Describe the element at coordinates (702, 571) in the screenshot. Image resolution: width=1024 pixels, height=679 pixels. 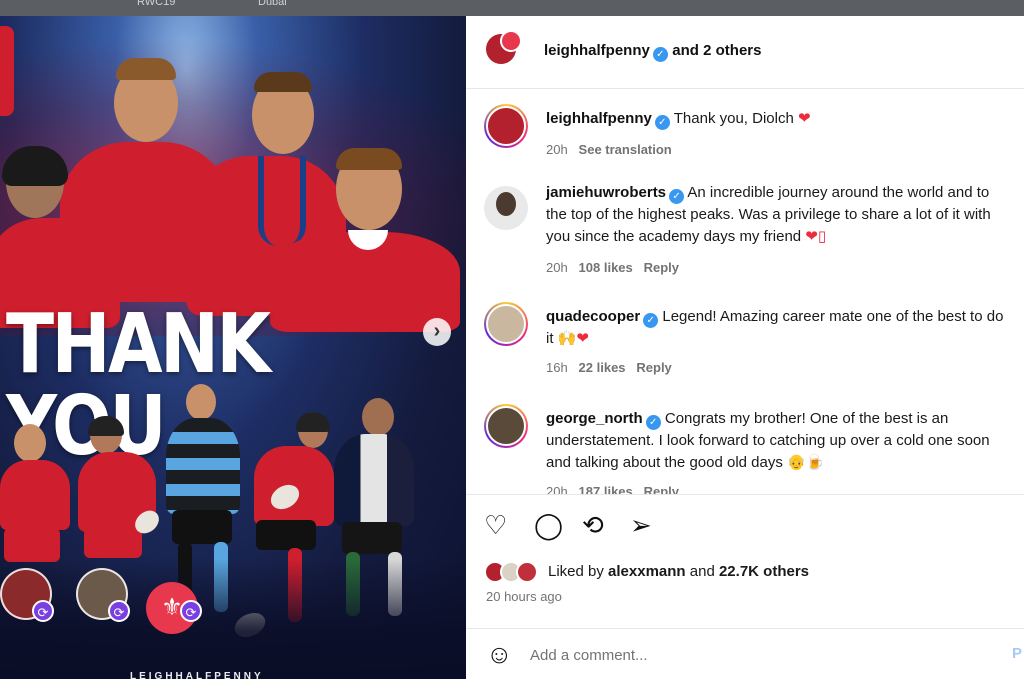
I see `likes-middle: and` at that location.